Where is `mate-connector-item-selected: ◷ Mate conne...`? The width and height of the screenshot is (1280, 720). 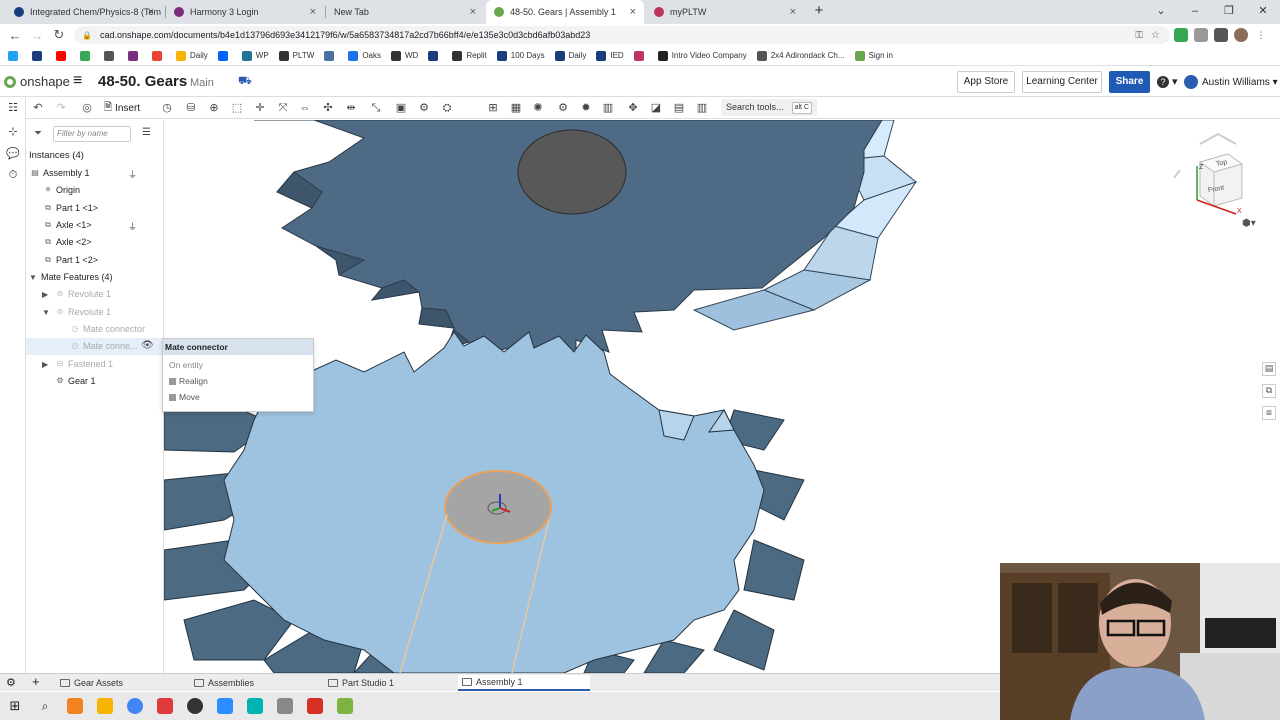 mate-connector-item-selected: ◷ Mate conne... is located at coordinates (104, 346).